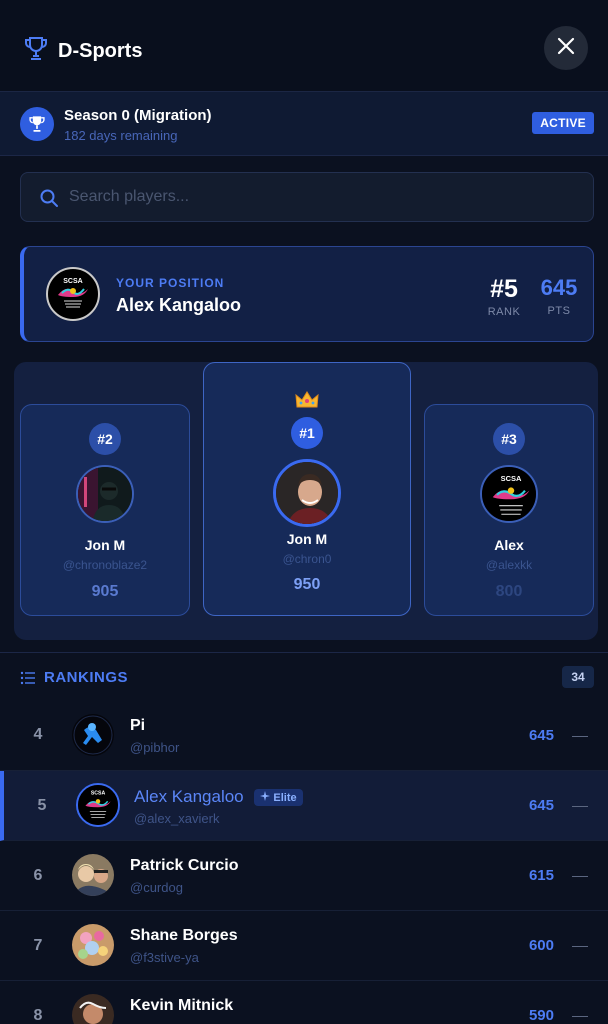  What do you see at coordinates (307, 402) in the screenshot?
I see `crown-icon` at bounding box center [307, 402].